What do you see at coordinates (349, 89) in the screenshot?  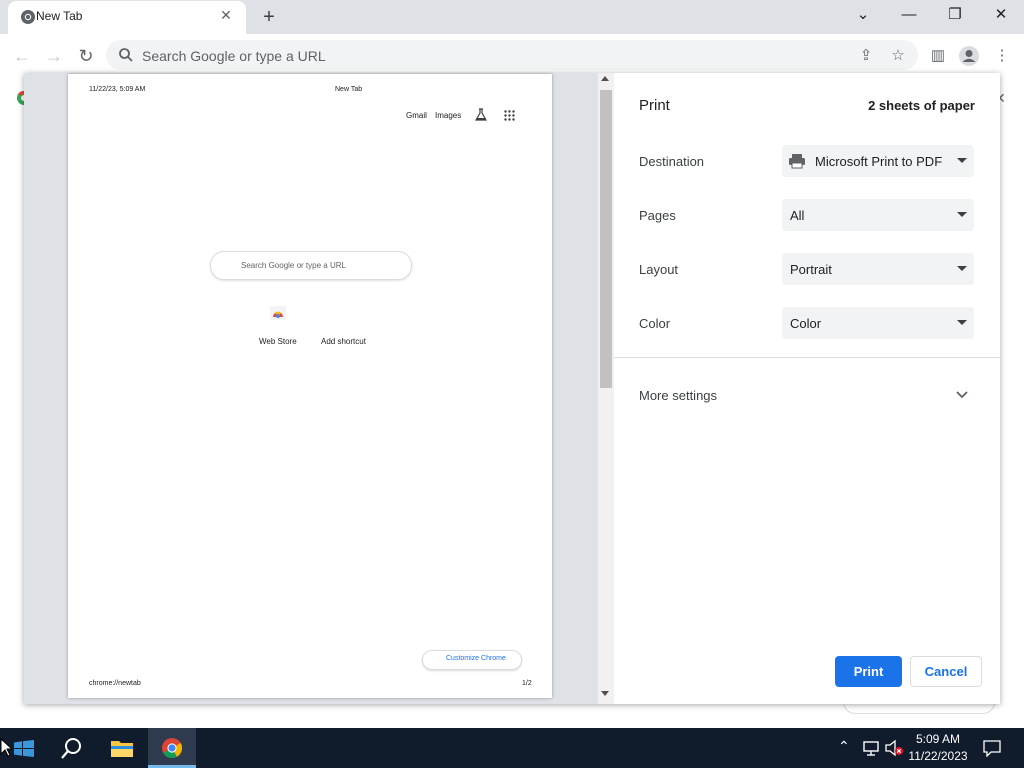 I see `preview-header-title: New Tab` at bounding box center [349, 89].